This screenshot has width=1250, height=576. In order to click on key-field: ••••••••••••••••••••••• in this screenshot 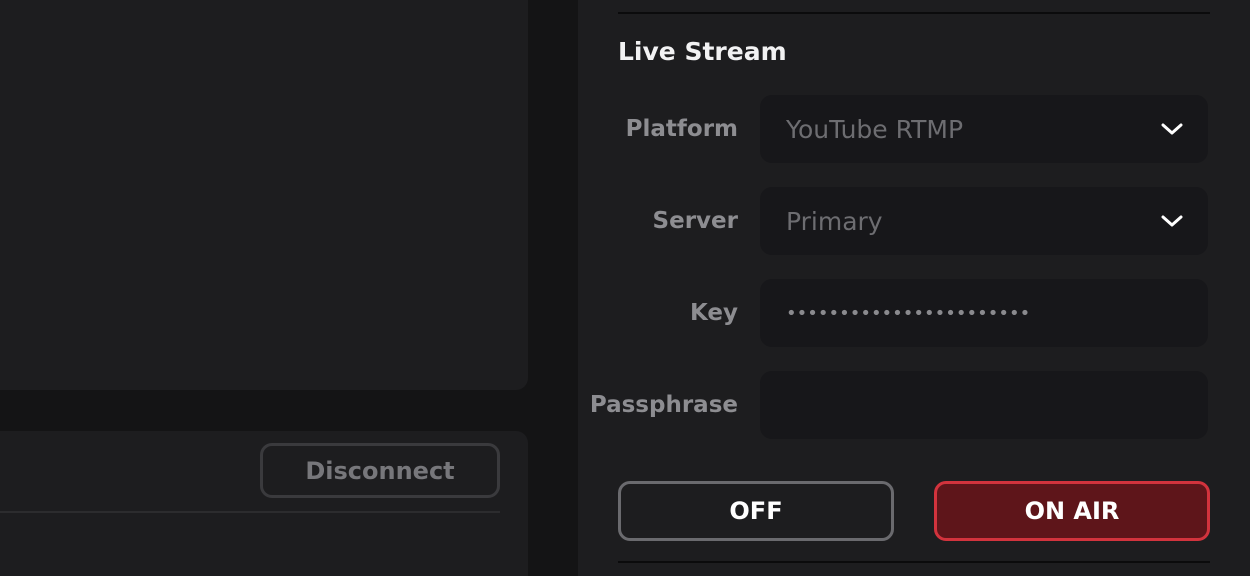, I will do `click(984, 313)`.